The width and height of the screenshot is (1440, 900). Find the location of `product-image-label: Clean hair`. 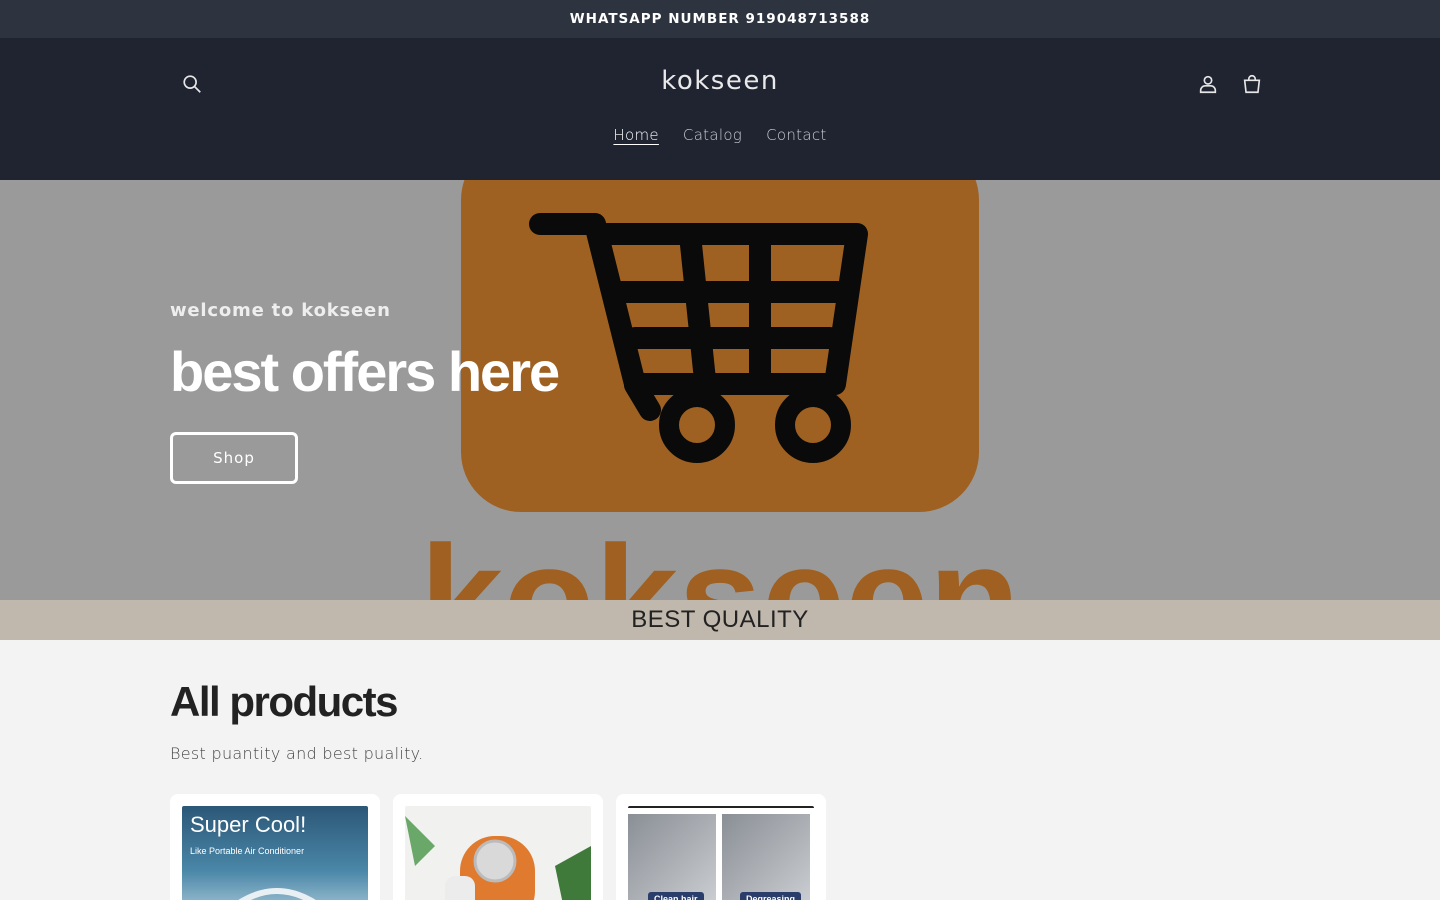

product-image-label: Clean hair is located at coordinates (676, 896).